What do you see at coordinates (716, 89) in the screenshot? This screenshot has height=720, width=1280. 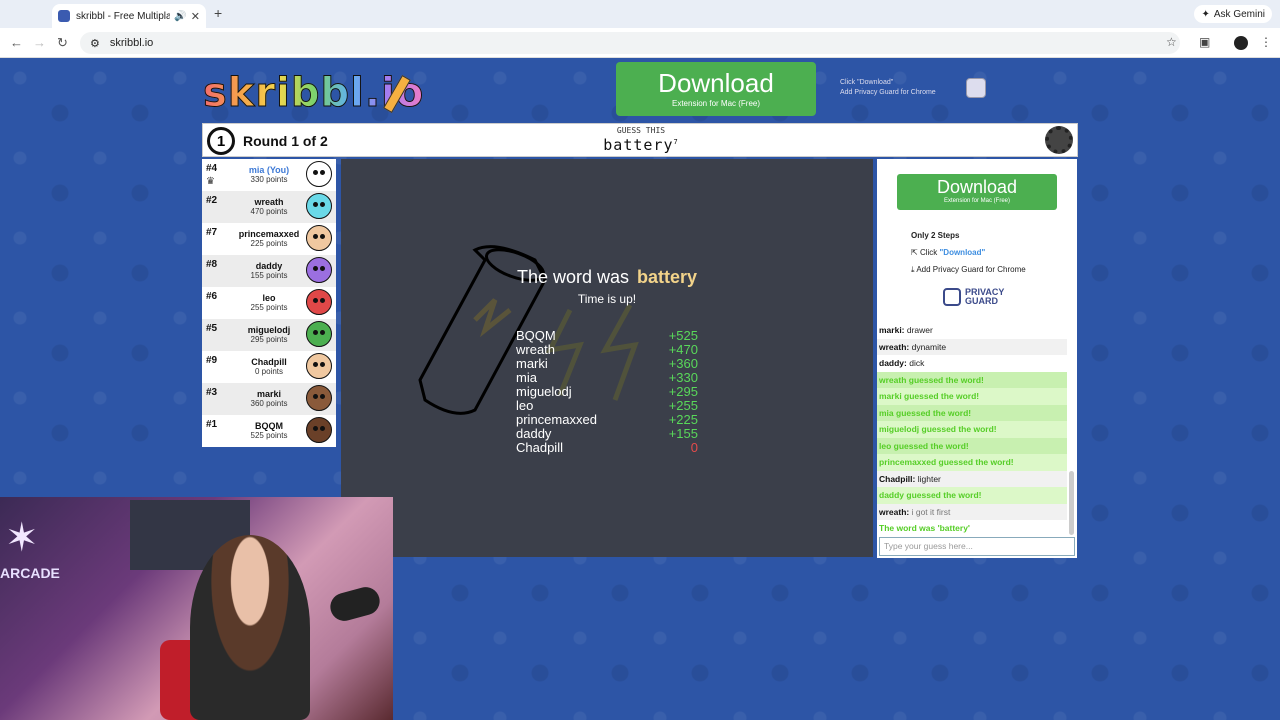 I see `download-ad-button-top: Download Extension for Mac (Free)` at bounding box center [716, 89].